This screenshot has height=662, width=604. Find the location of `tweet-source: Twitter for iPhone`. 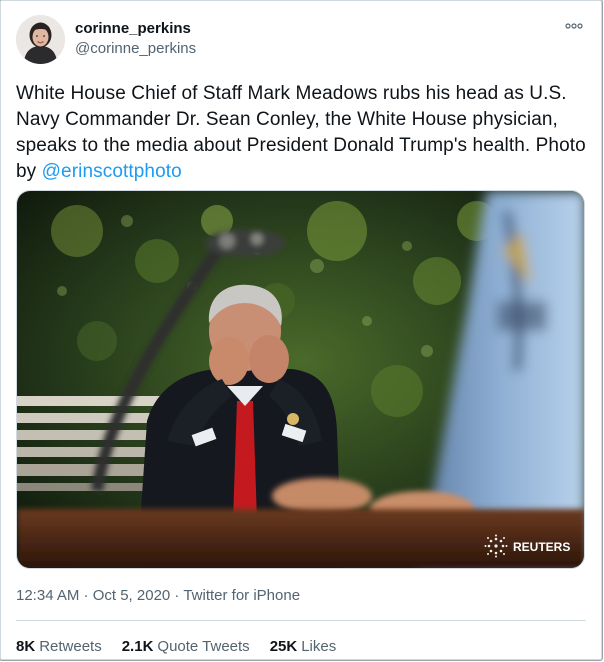

tweet-source: Twitter for iPhone is located at coordinates (241, 595).